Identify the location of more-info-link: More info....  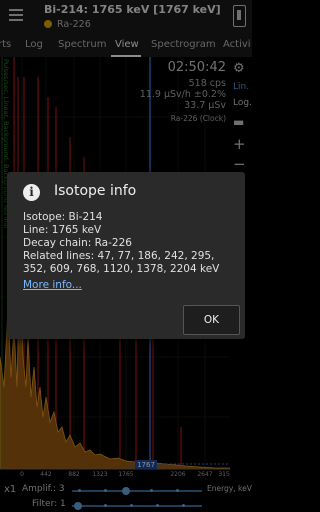
(52, 285).